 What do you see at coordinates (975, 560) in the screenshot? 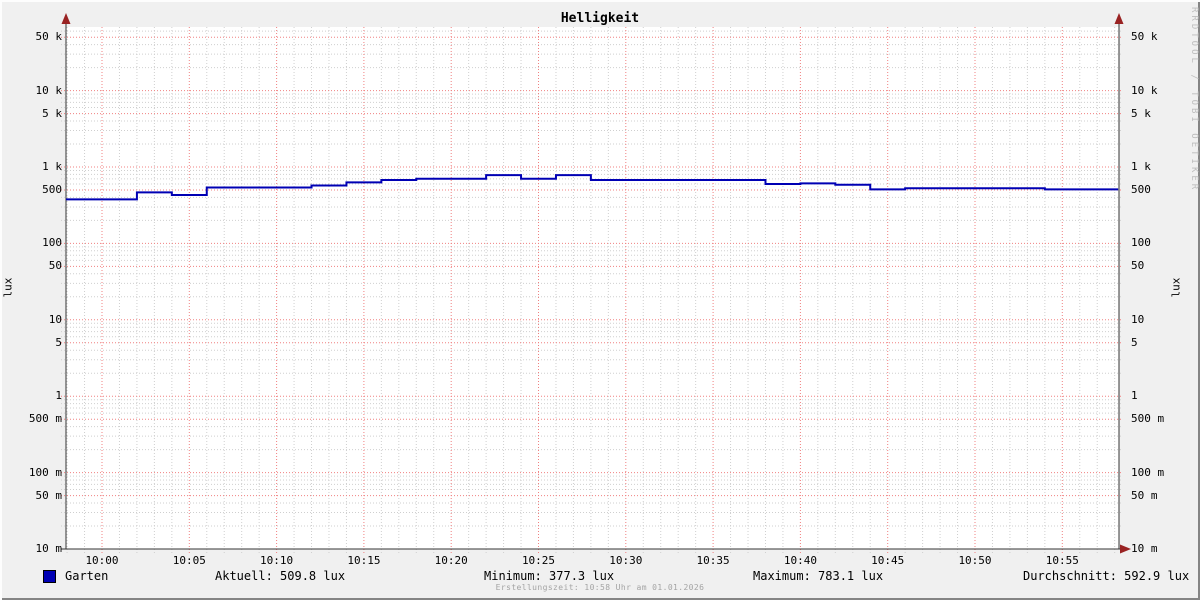
I see `x-tick-label: 10:50` at bounding box center [975, 560].